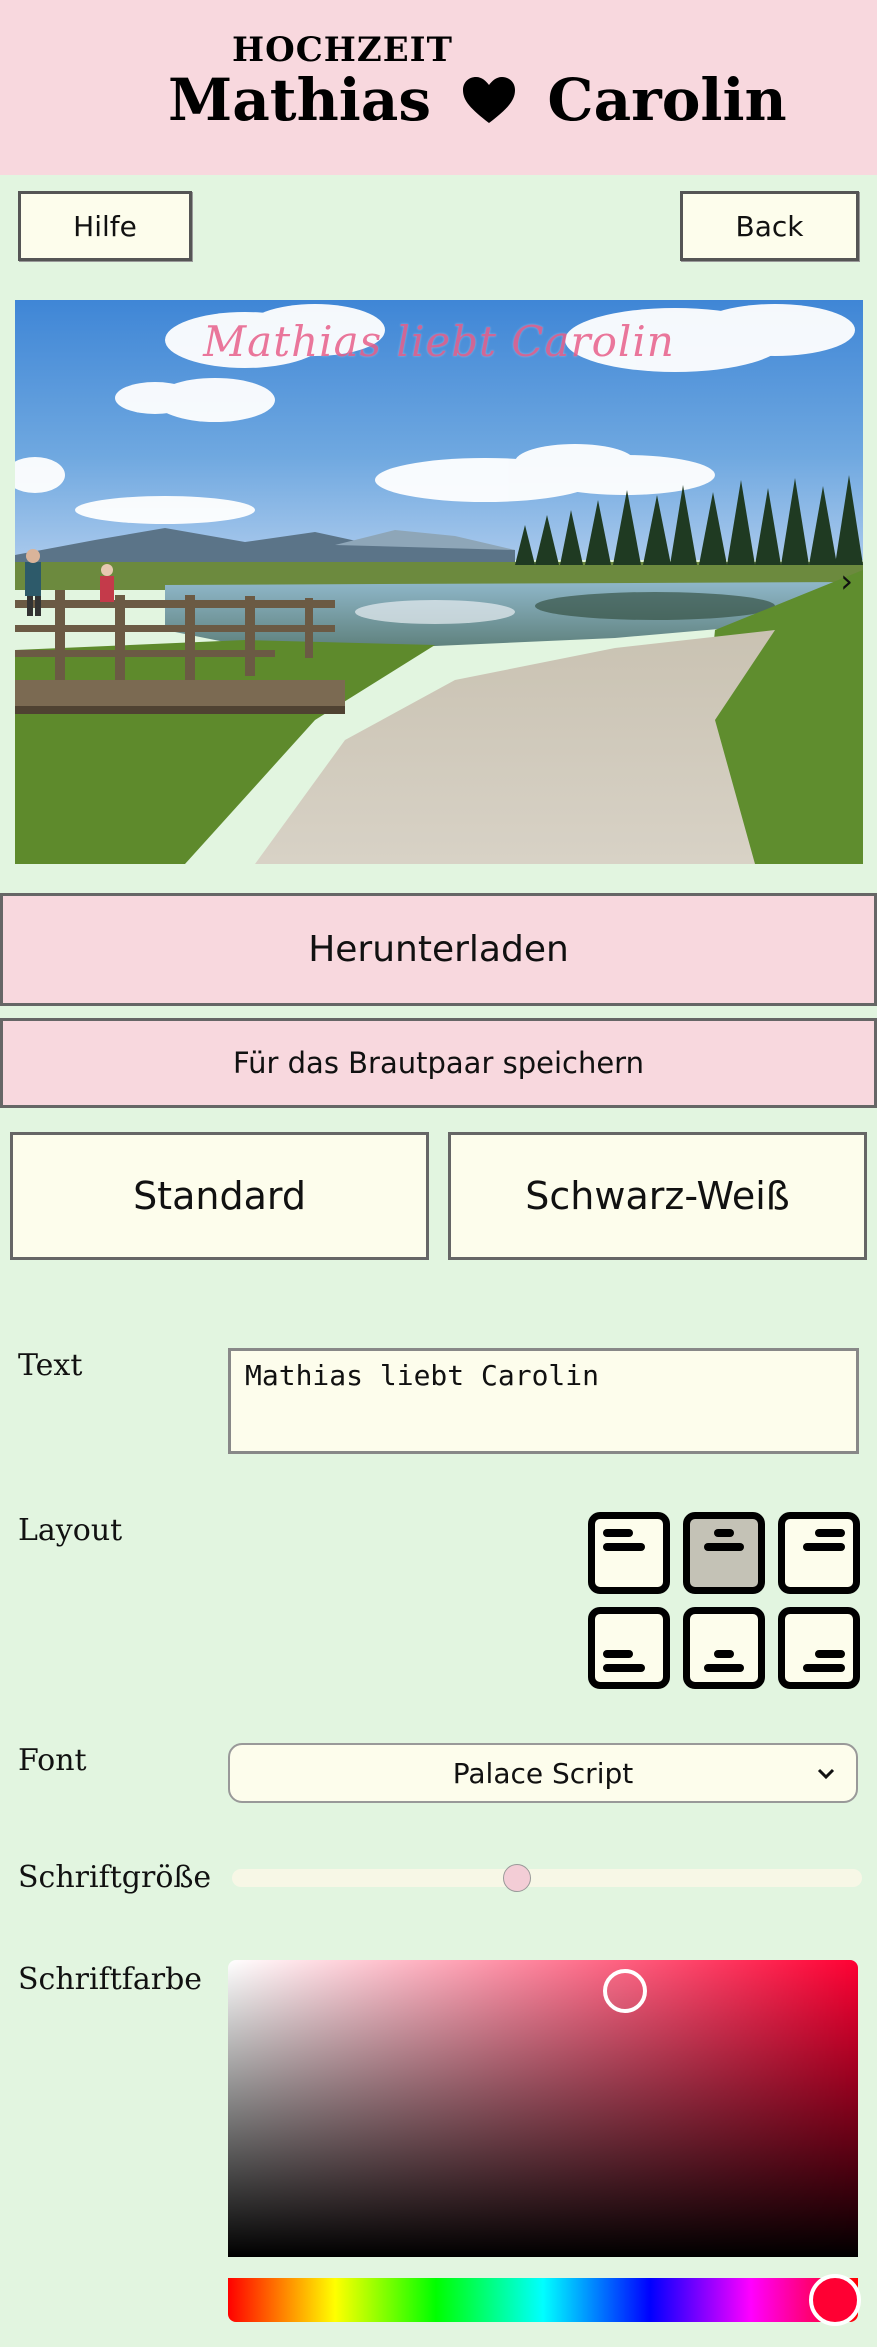 The width and height of the screenshot is (877, 2347). I want to click on page-header: HOCHZEIT Mathias Carolin, so click(438, 87).